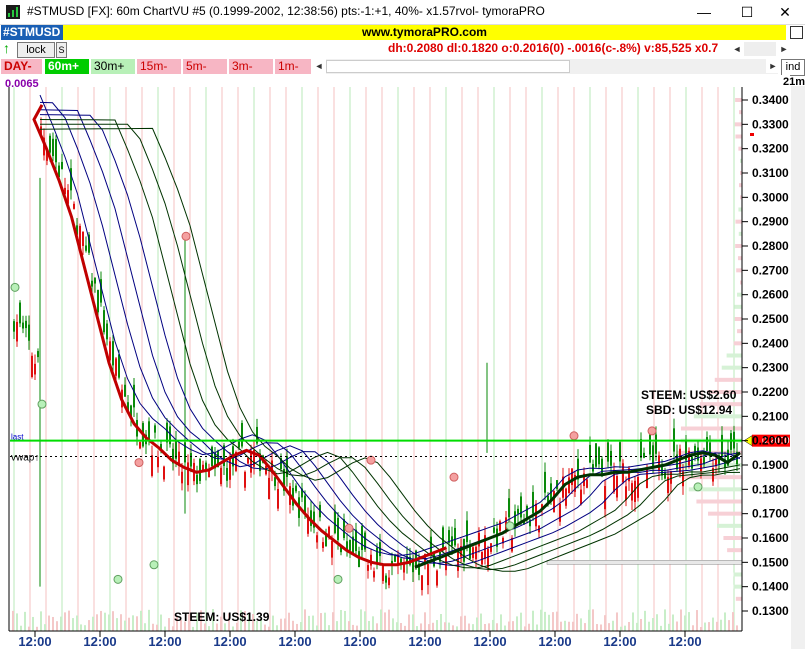 The image size is (805, 649). I want to click on timeframe-3m: 3m-, so click(251, 66).